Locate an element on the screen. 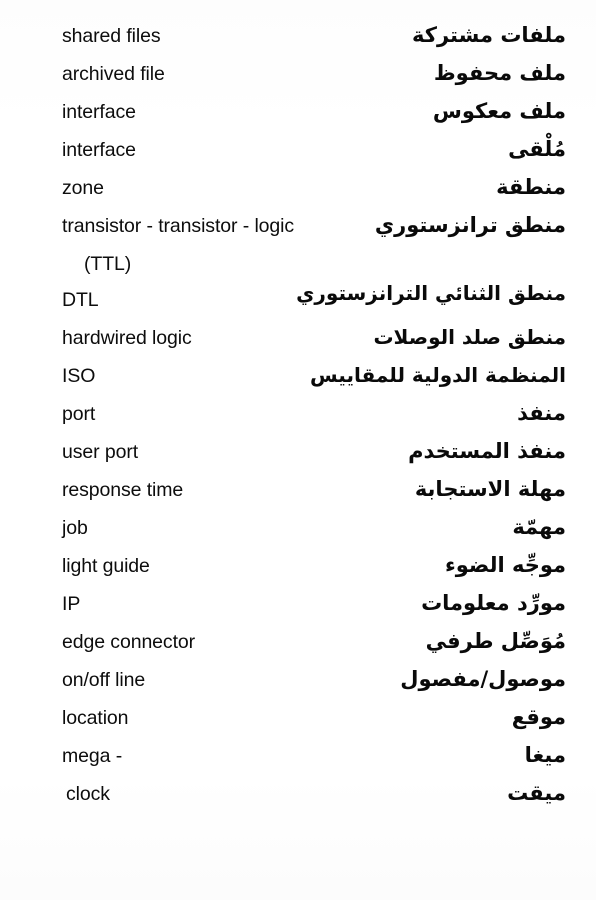 This screenshot has height=900, width=596. glossary-entry: mega - ميغا is located at coordinates (298, 761).